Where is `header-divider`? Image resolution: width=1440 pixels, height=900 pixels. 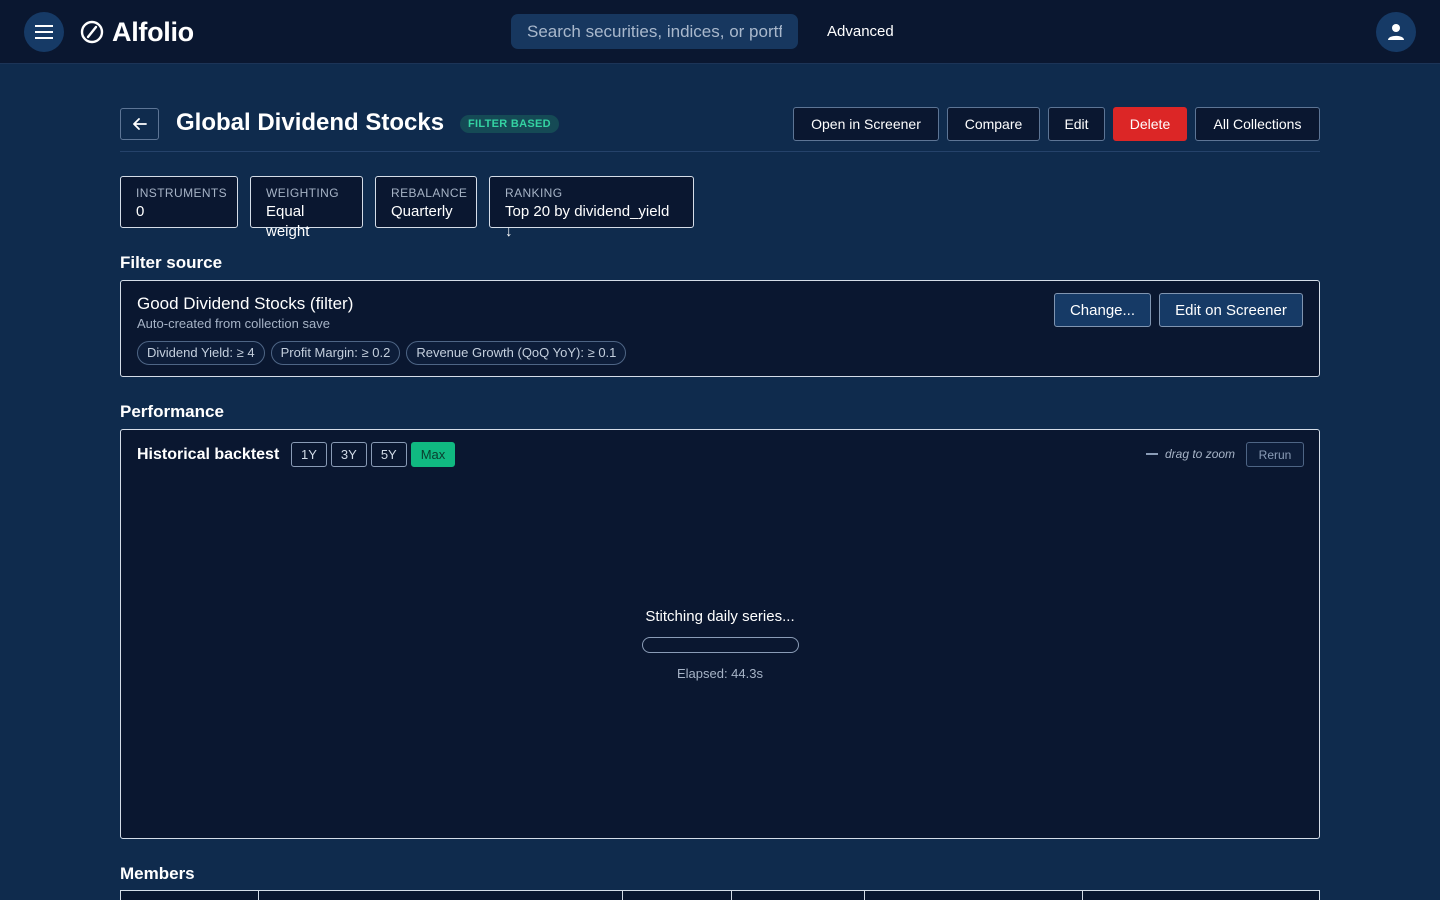
header-divider is located at coordinates (720, 151).